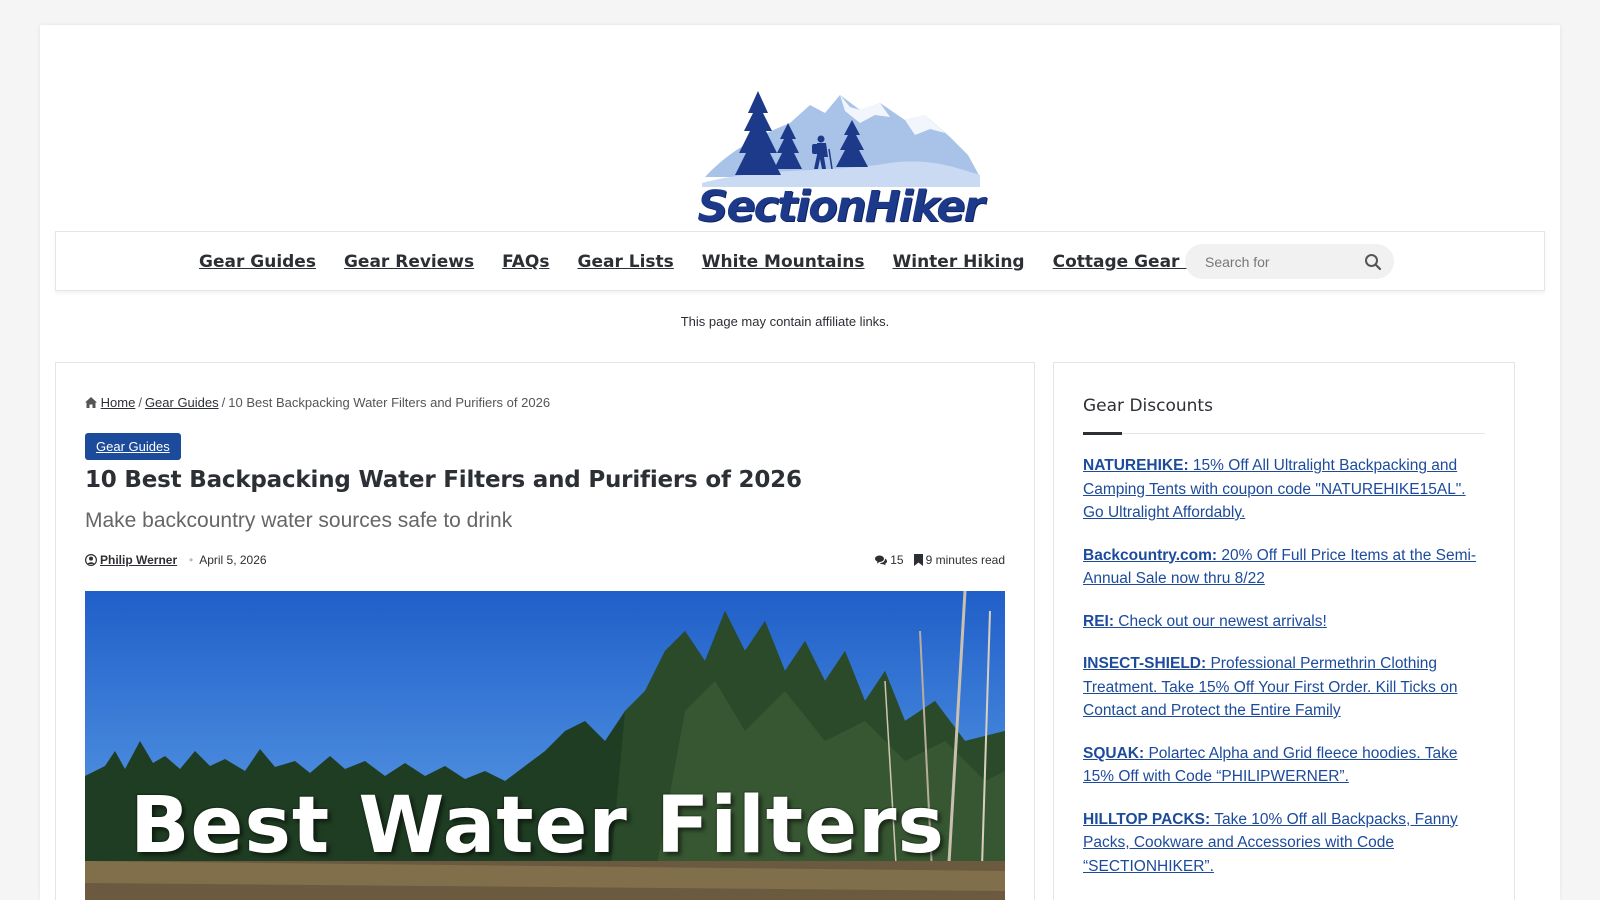  I want to click on widget-divider, so click(1284, 433).